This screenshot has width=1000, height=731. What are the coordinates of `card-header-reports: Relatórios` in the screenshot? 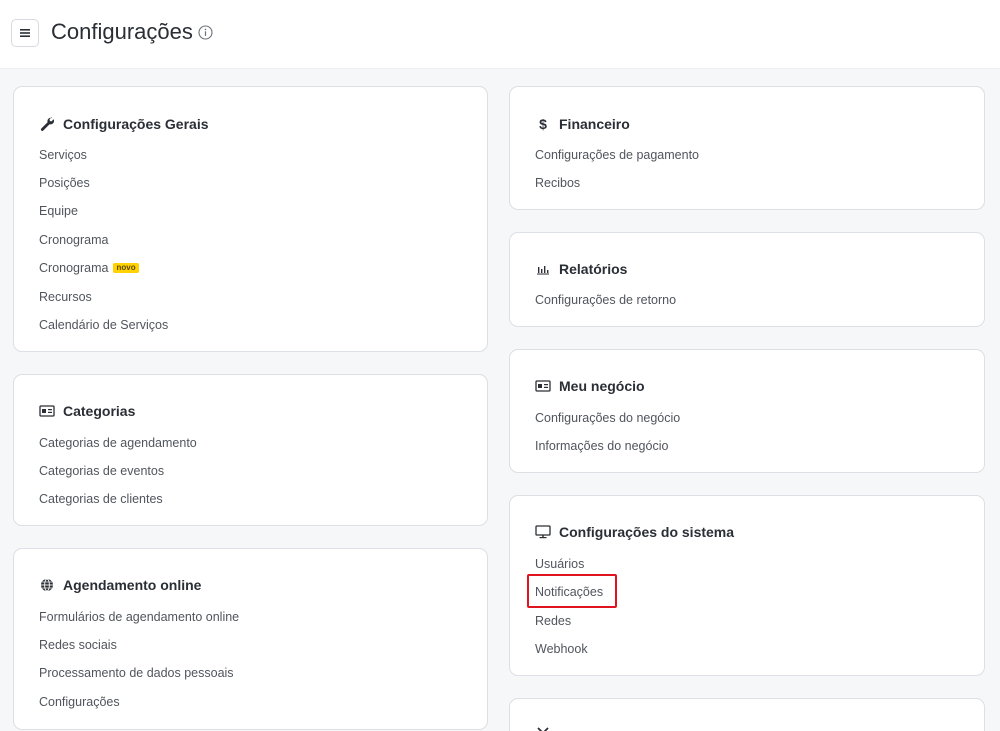 It's located at (581, 269).